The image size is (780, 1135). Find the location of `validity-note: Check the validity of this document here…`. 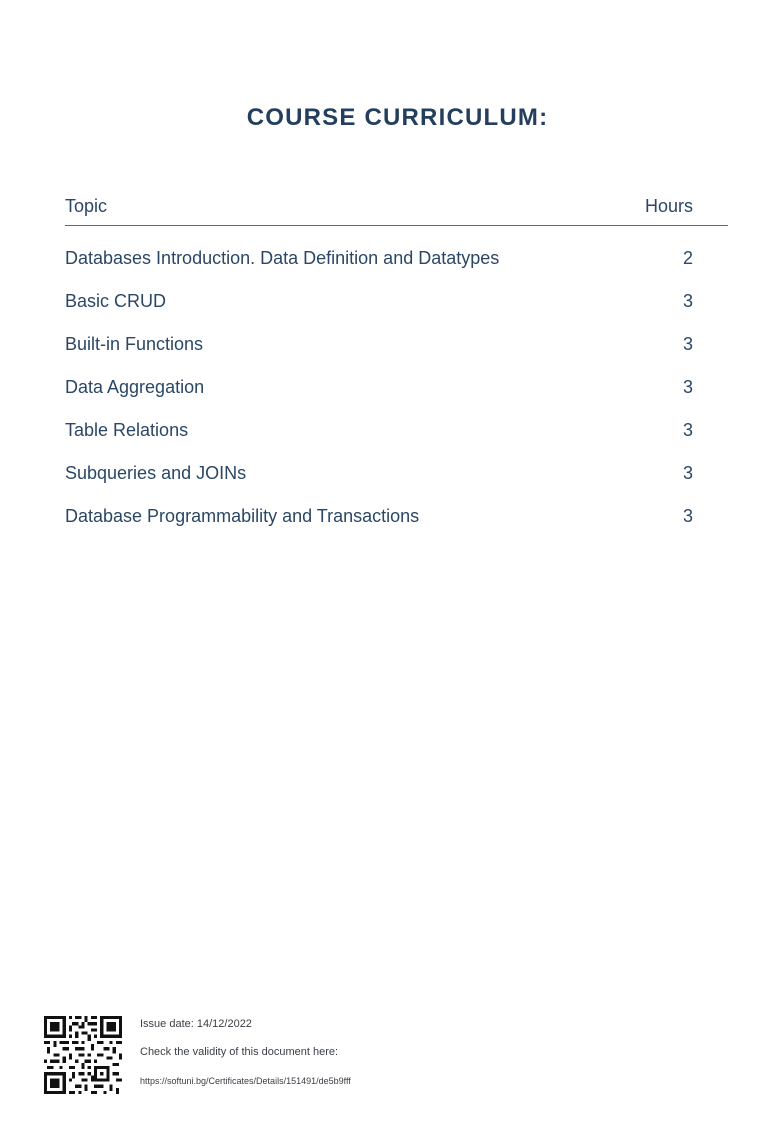

validity-note: Check the validity of this document here… is located at coordinates (239, 1052).